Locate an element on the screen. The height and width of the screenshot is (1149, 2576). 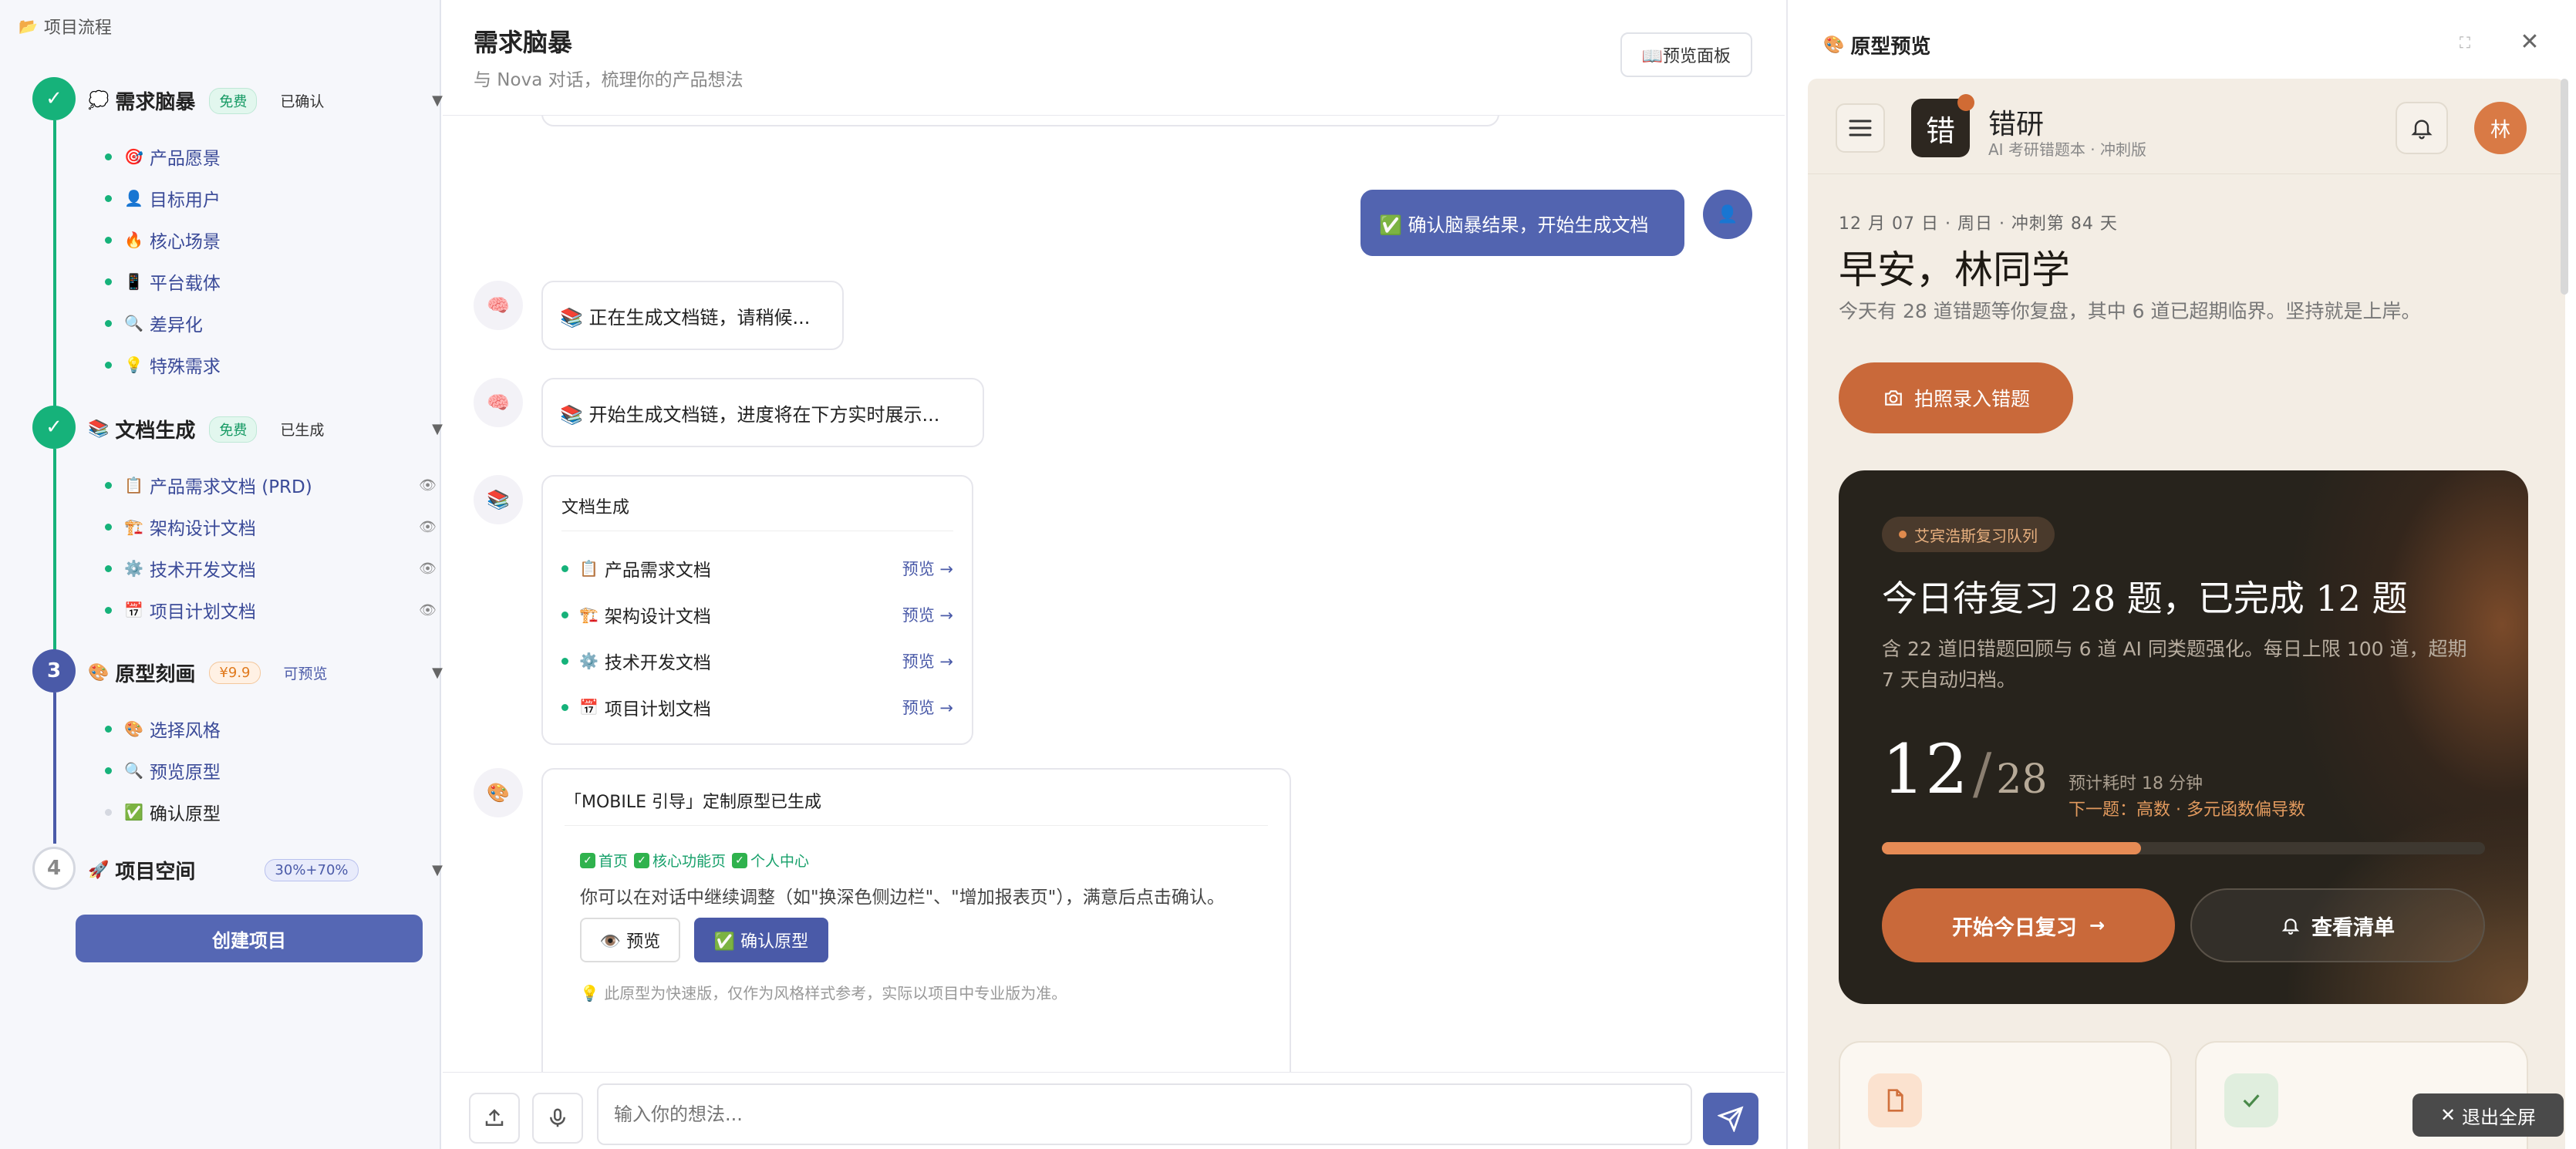
next-question: 下一题：高数 · 多元函数偏导数 is located at coordinates (2187, 810).